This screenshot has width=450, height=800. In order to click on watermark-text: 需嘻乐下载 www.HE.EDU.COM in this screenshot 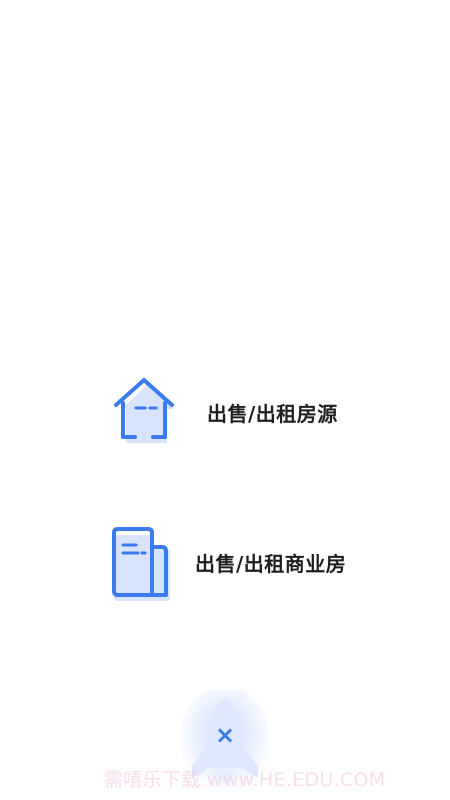, I will do `click(245, 780)`.